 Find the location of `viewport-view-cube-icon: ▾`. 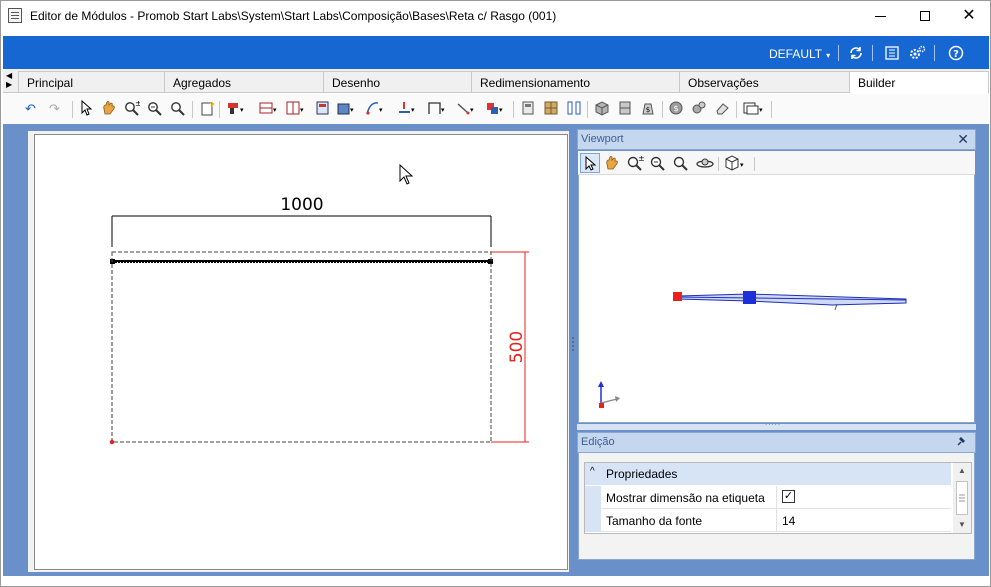

viewport-view-cube-icon: ▾ is located at coordinates (736, 164).